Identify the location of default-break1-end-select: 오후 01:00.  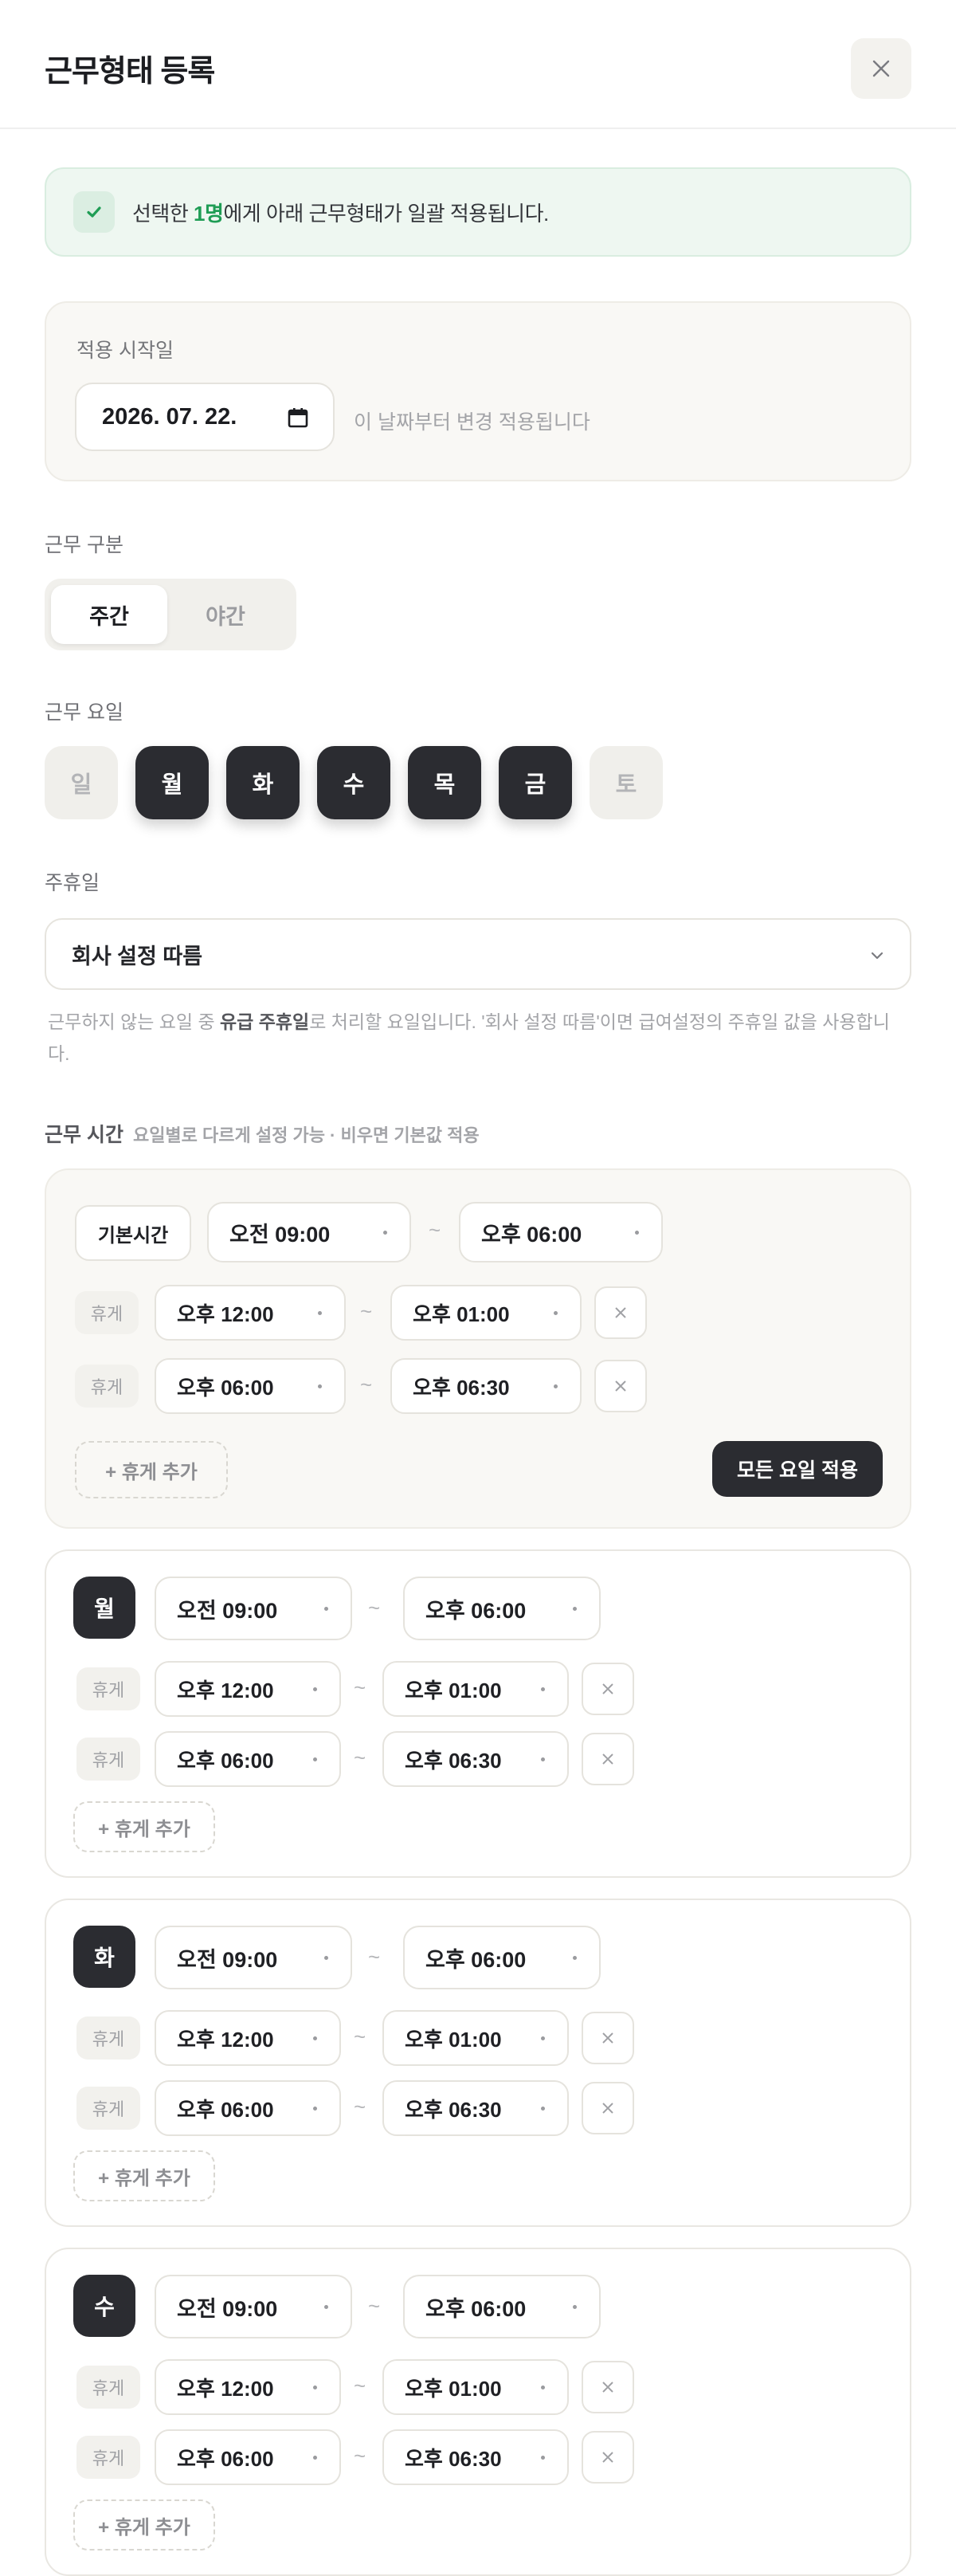
(486, 1313).